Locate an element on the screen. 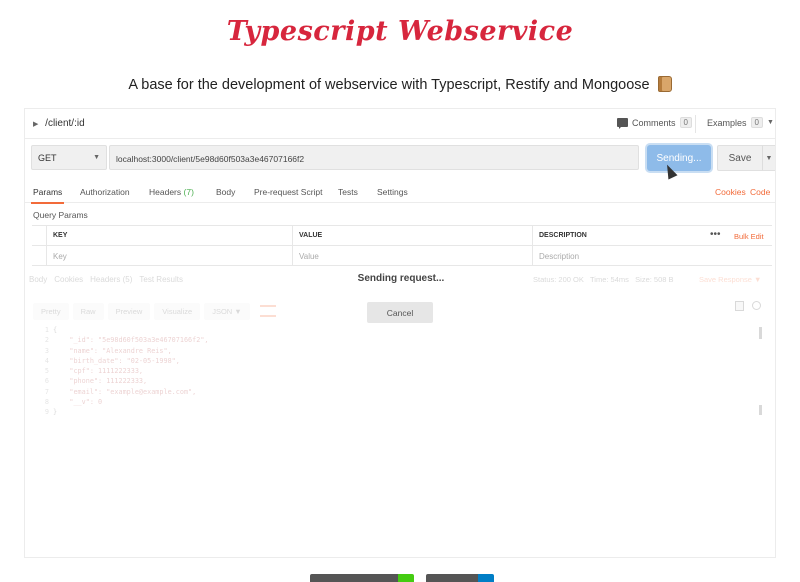 The image size is (800, 582). request-header: ▶ /client/:id Comments 0 Examples 0 ▼ is located at coordinates (400, 124).